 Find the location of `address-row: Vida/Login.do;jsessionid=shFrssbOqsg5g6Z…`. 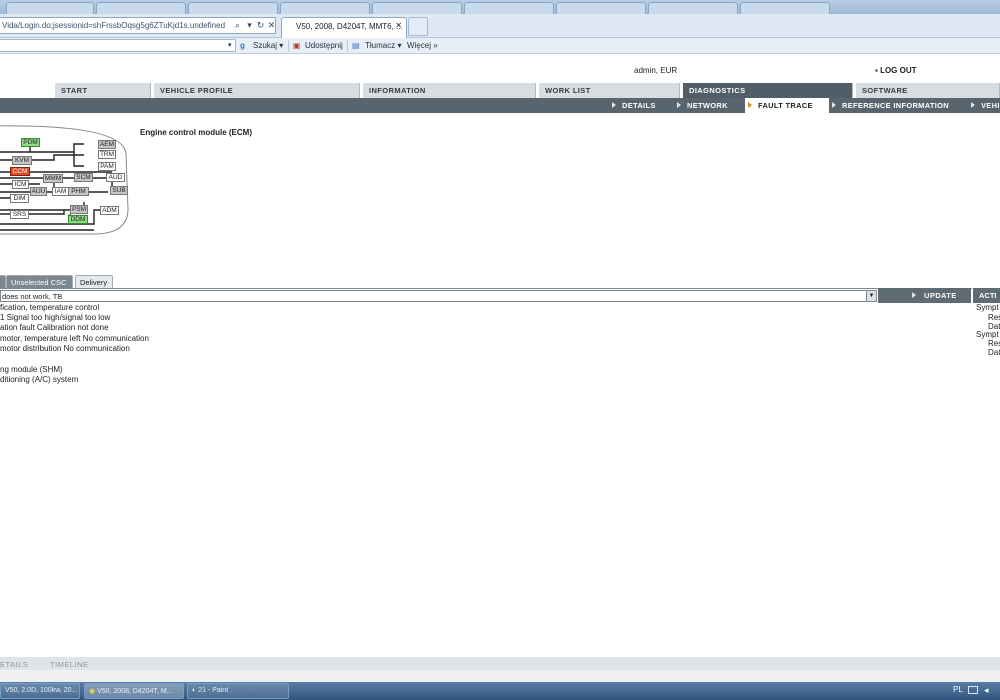

address-row: Vida/Login.do;jsessionid=shFrssbOqsg5g6Z… is located at coordinates (500, 26).